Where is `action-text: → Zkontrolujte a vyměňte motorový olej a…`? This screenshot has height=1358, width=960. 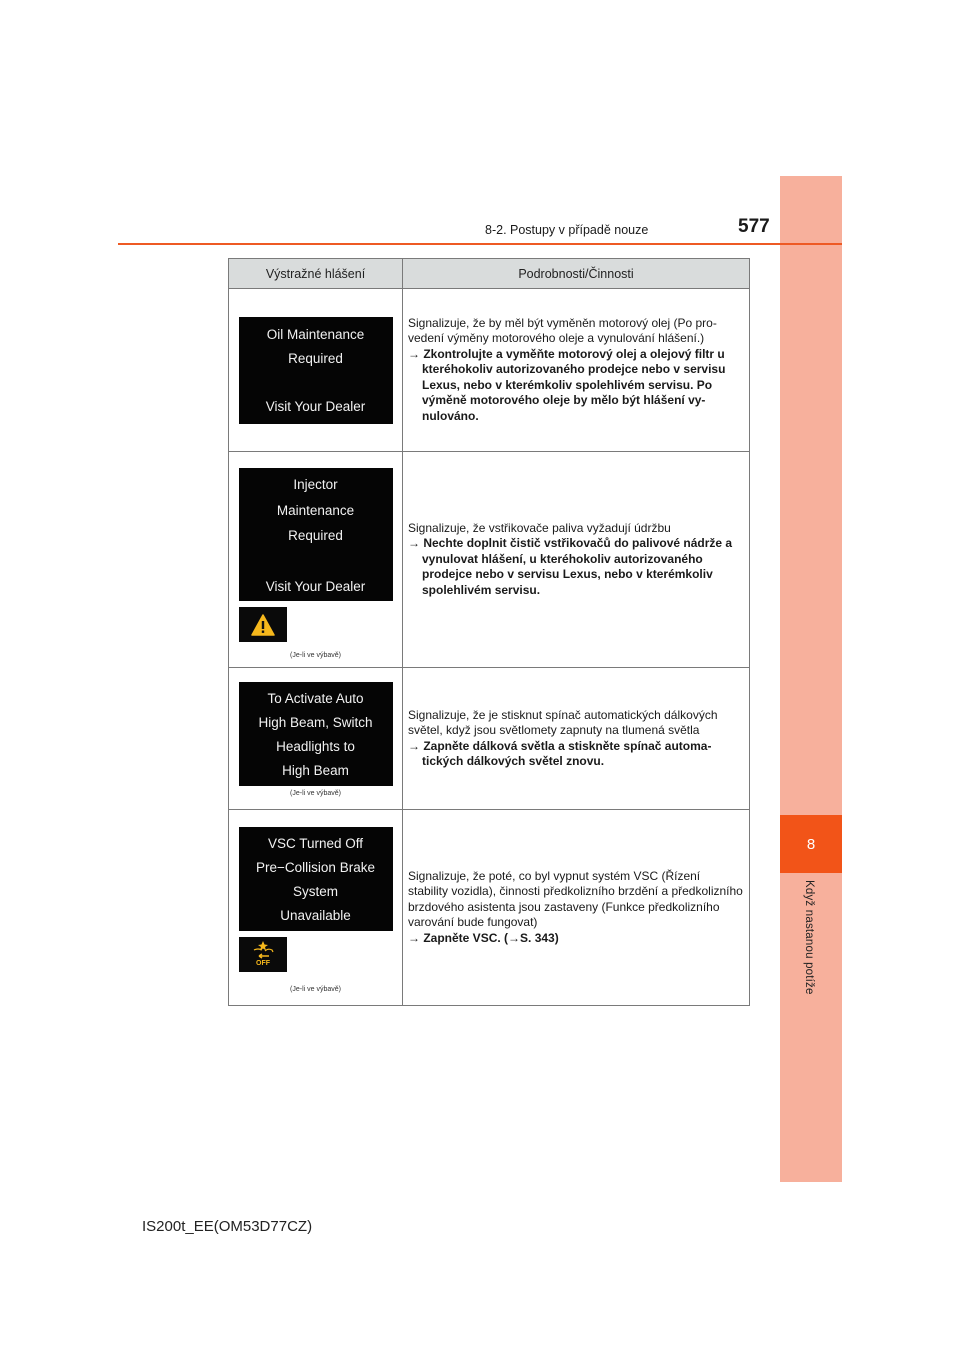 action-text: → Zkontrolujte a vyměňte motorový olej a… is located at coordinates (567, 384).